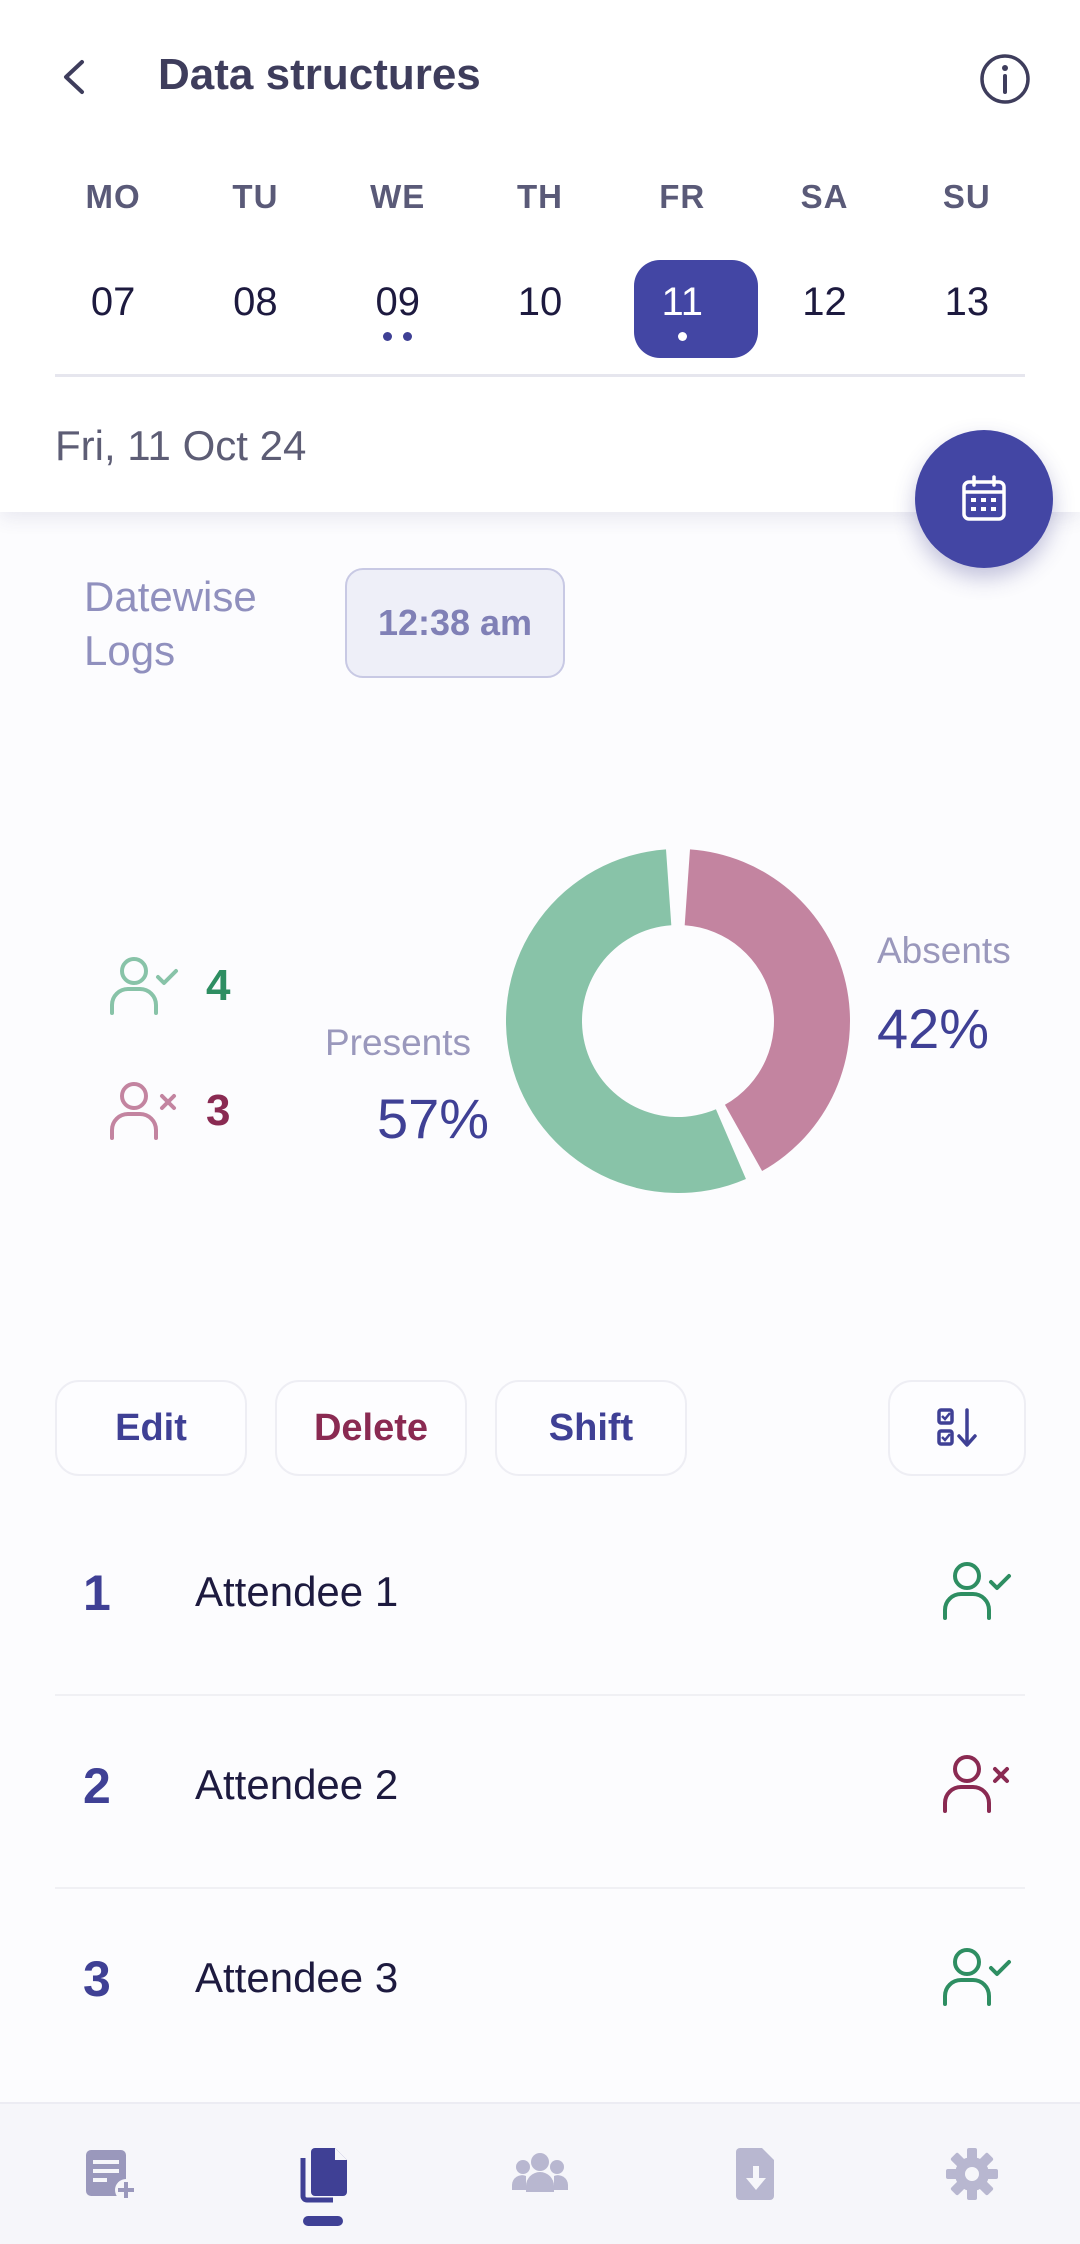  I want to click on sort-button, so click(957, 1428).